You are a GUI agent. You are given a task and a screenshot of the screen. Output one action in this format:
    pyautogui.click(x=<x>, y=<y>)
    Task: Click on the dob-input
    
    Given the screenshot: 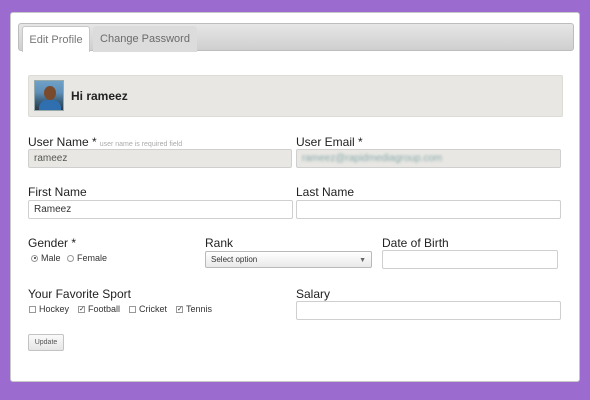 What is the action you would take?
    pyautogui.click(x=470, y=259)
    